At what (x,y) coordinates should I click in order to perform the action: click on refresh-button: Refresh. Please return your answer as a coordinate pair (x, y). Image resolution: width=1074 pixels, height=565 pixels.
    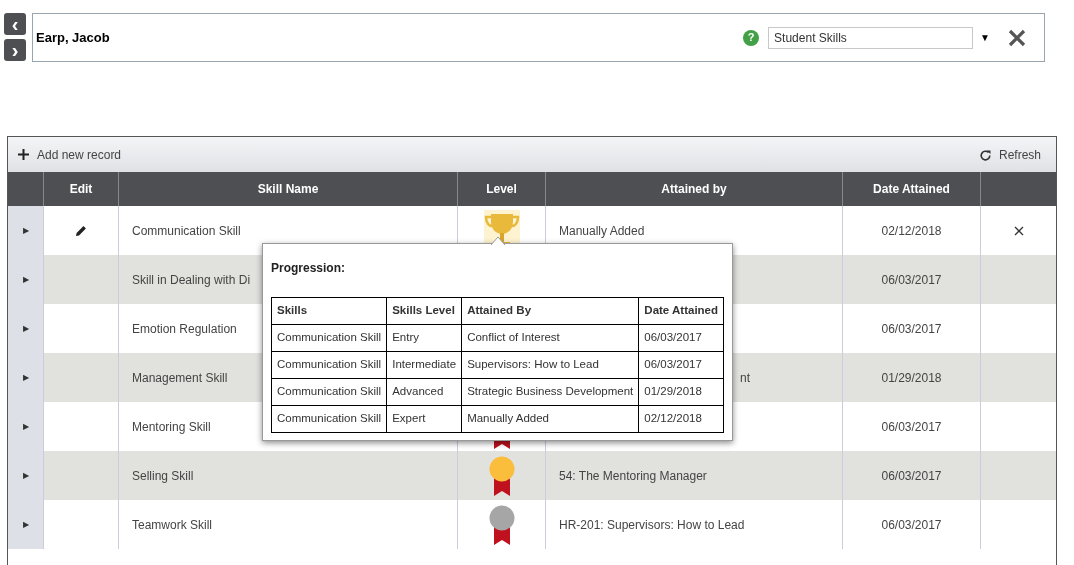
    Looking at the image, I should click on (1010, 154).